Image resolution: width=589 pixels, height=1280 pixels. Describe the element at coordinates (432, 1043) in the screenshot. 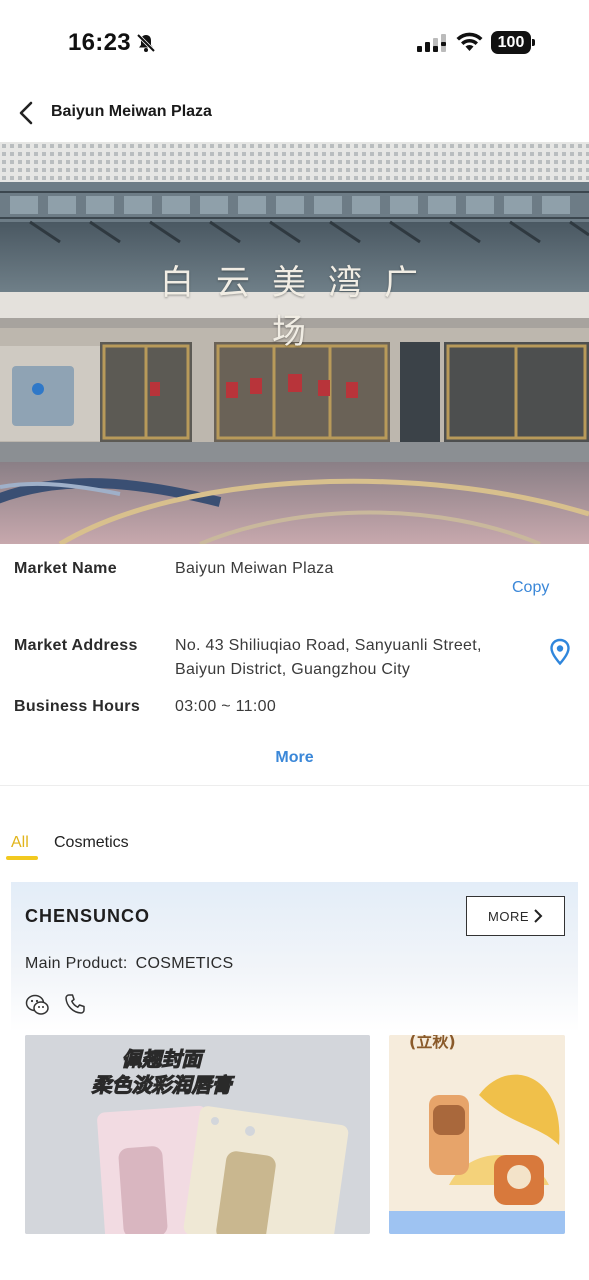

I see `svg-text: (立秋)` at that location.